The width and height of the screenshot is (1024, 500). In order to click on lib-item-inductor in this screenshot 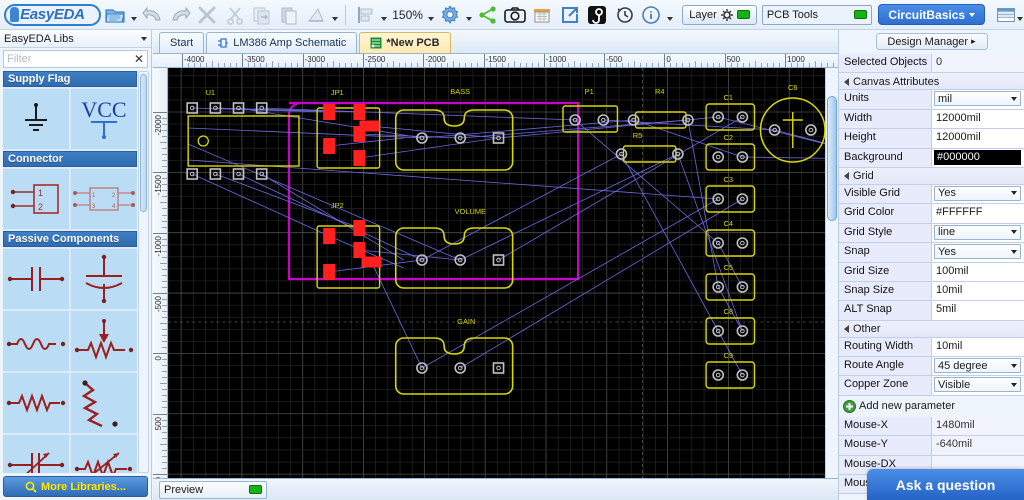, I will do `click(36, 341)`.